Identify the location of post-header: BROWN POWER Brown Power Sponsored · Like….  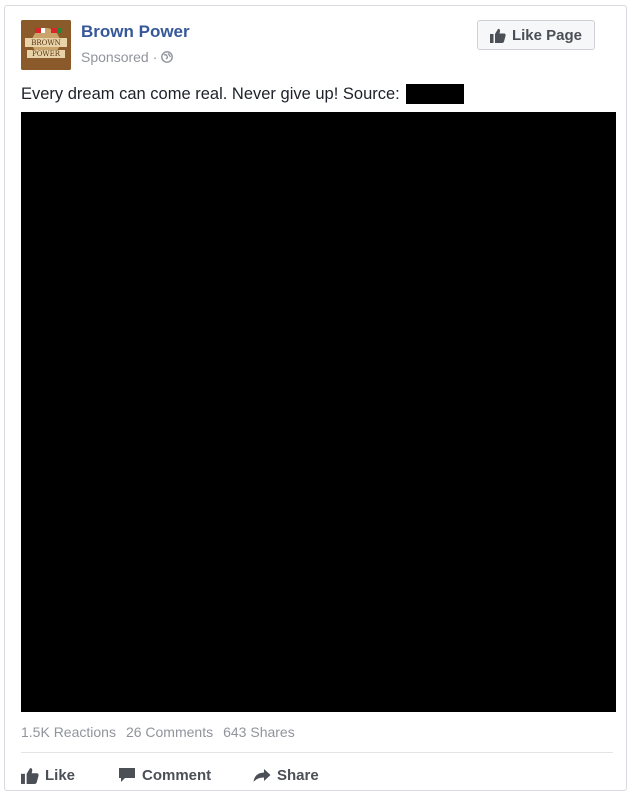
(319, 46).